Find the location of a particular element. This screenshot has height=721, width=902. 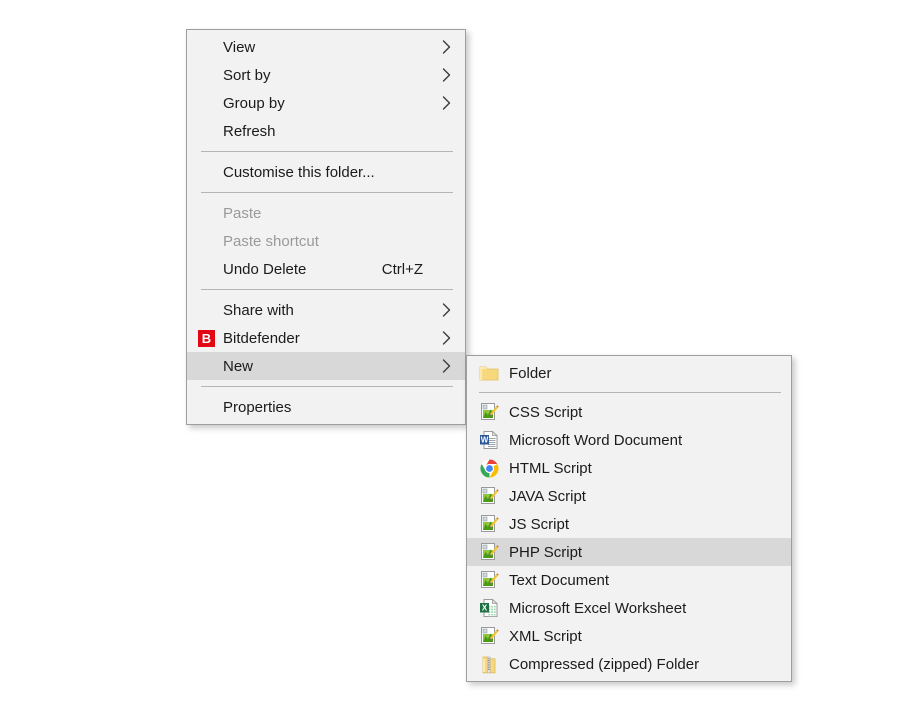

menu-item-label: Compressed (zipped) Folder is located at coordinates (604, 664).